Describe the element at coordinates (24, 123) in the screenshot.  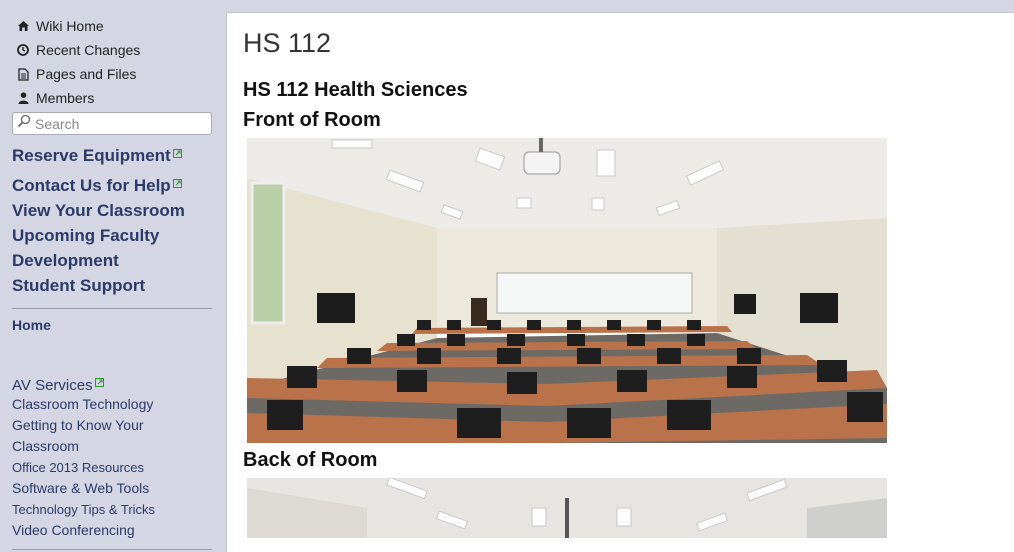
I see `search-icon` at that location.